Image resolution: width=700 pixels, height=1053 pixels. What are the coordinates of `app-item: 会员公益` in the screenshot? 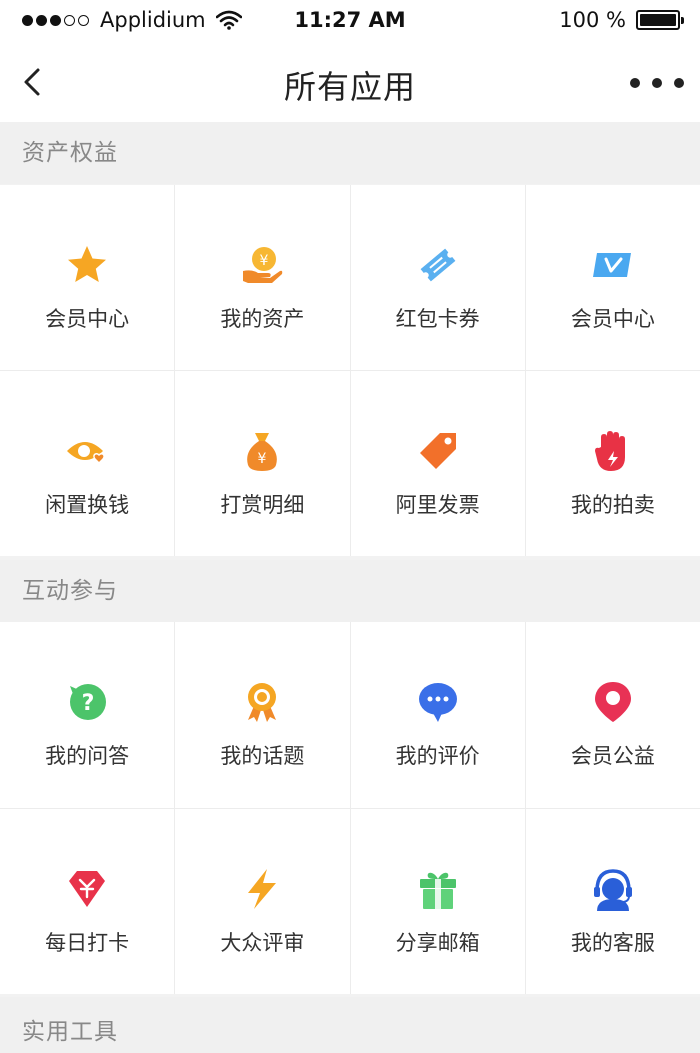 It's located at (612, 715).